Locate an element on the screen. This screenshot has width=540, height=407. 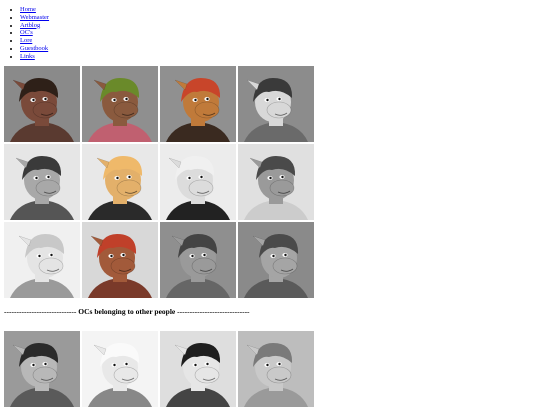
nav-item-guestbook: Guestbook is located at coordinates (34, 49).